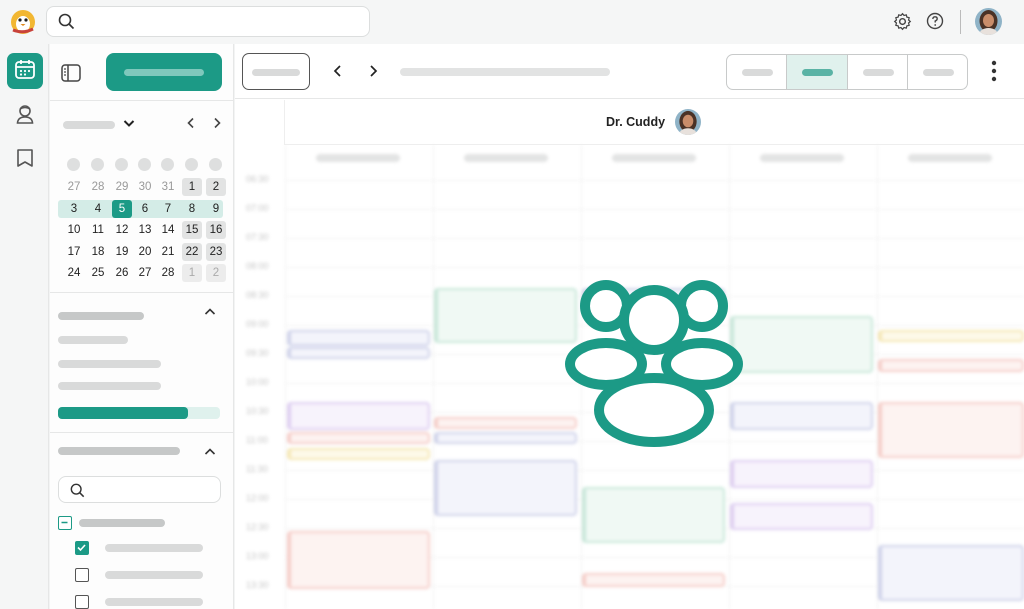 This screenshot has width=1024, height=609. What do you see at coordinates (25, 160) in the screenshot?
I see `rail-item-library` at bounding box center [25, 160].